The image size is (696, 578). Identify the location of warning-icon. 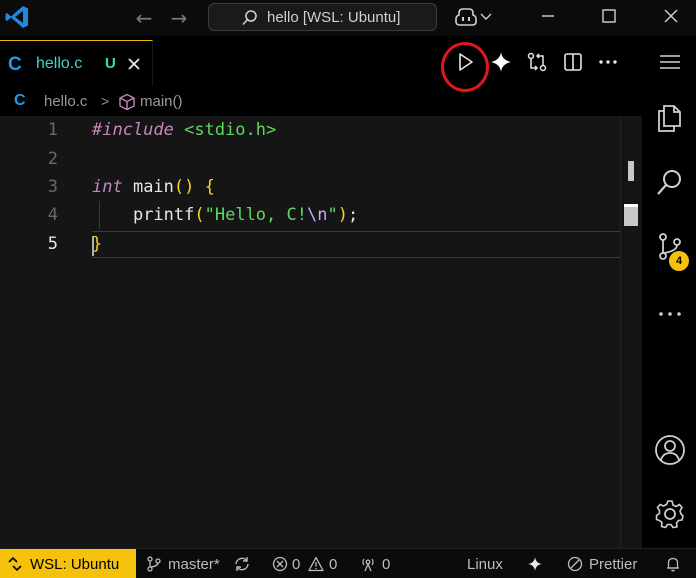
(316, 564).